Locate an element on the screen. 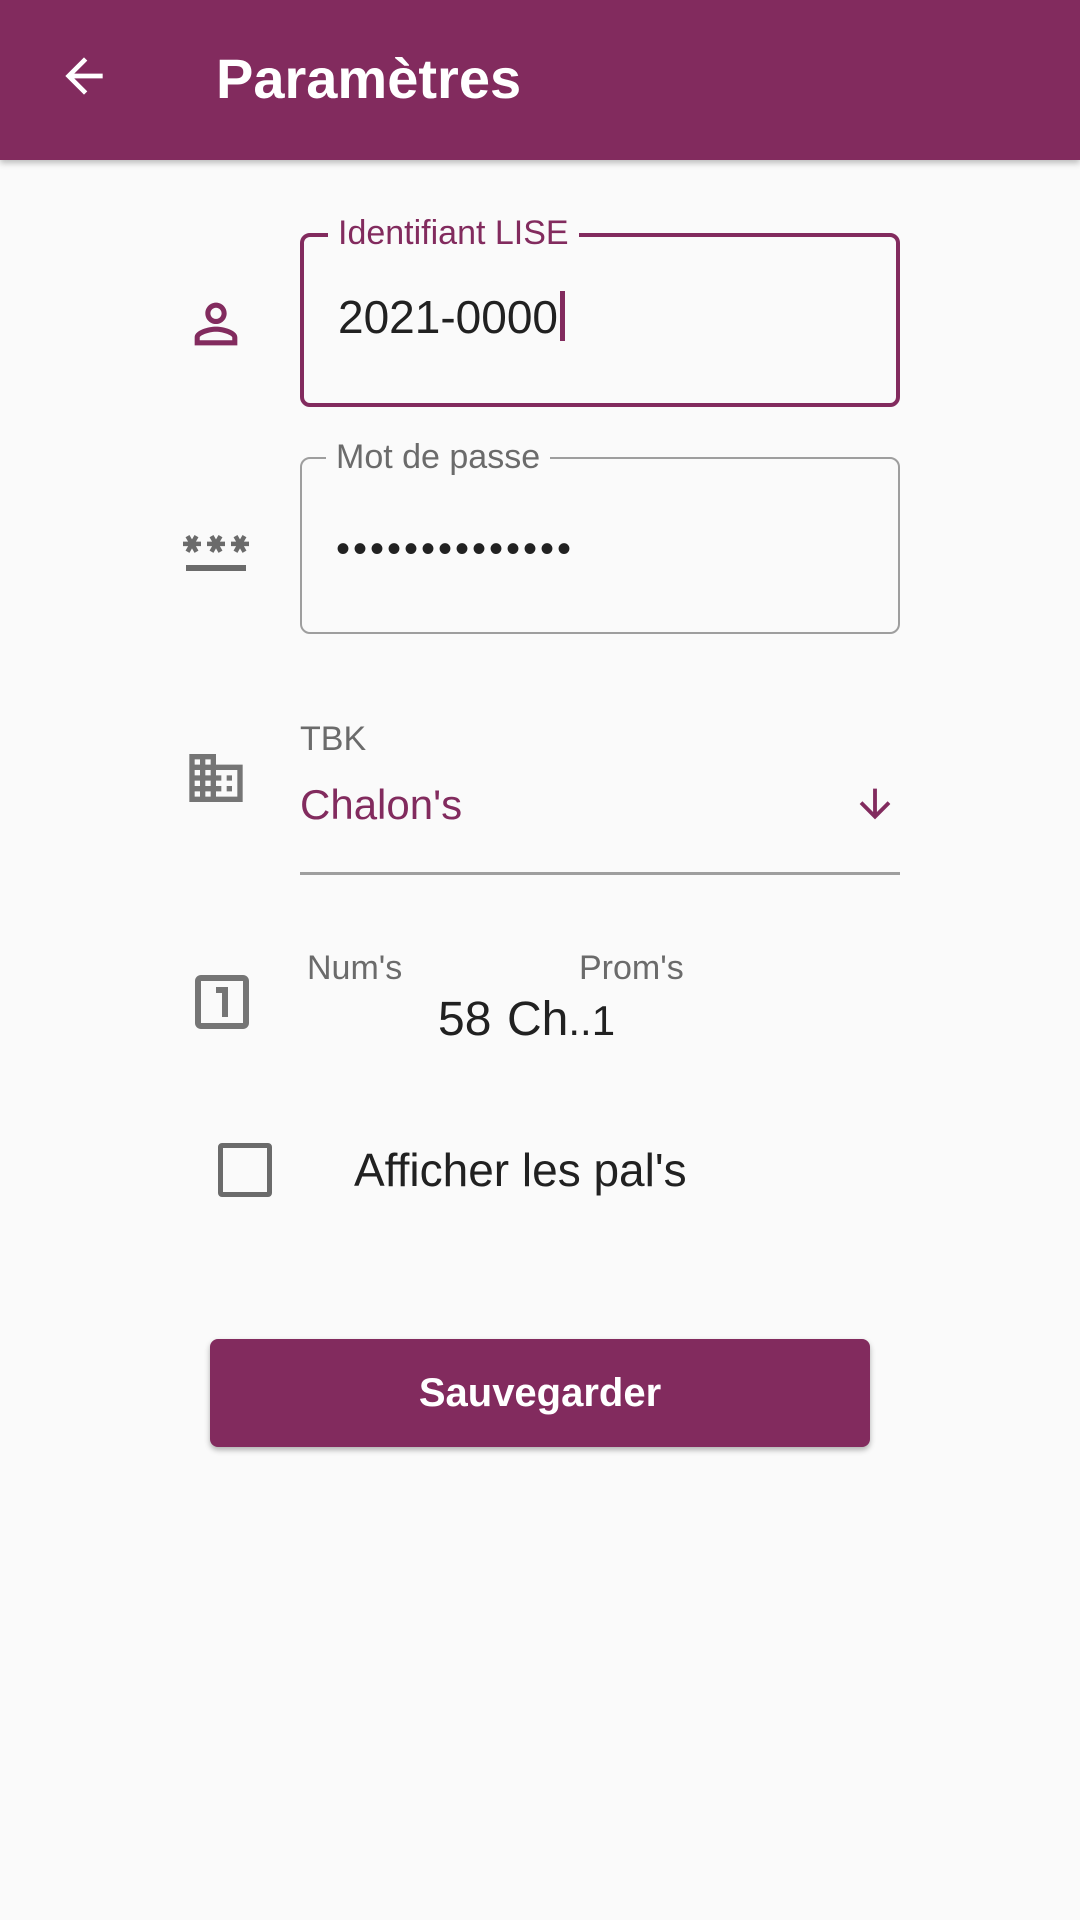 Image resolution: width=1080 pixels, height=1920 pixels. username-value: 2021-0000 is located at coordinates (451, 317).